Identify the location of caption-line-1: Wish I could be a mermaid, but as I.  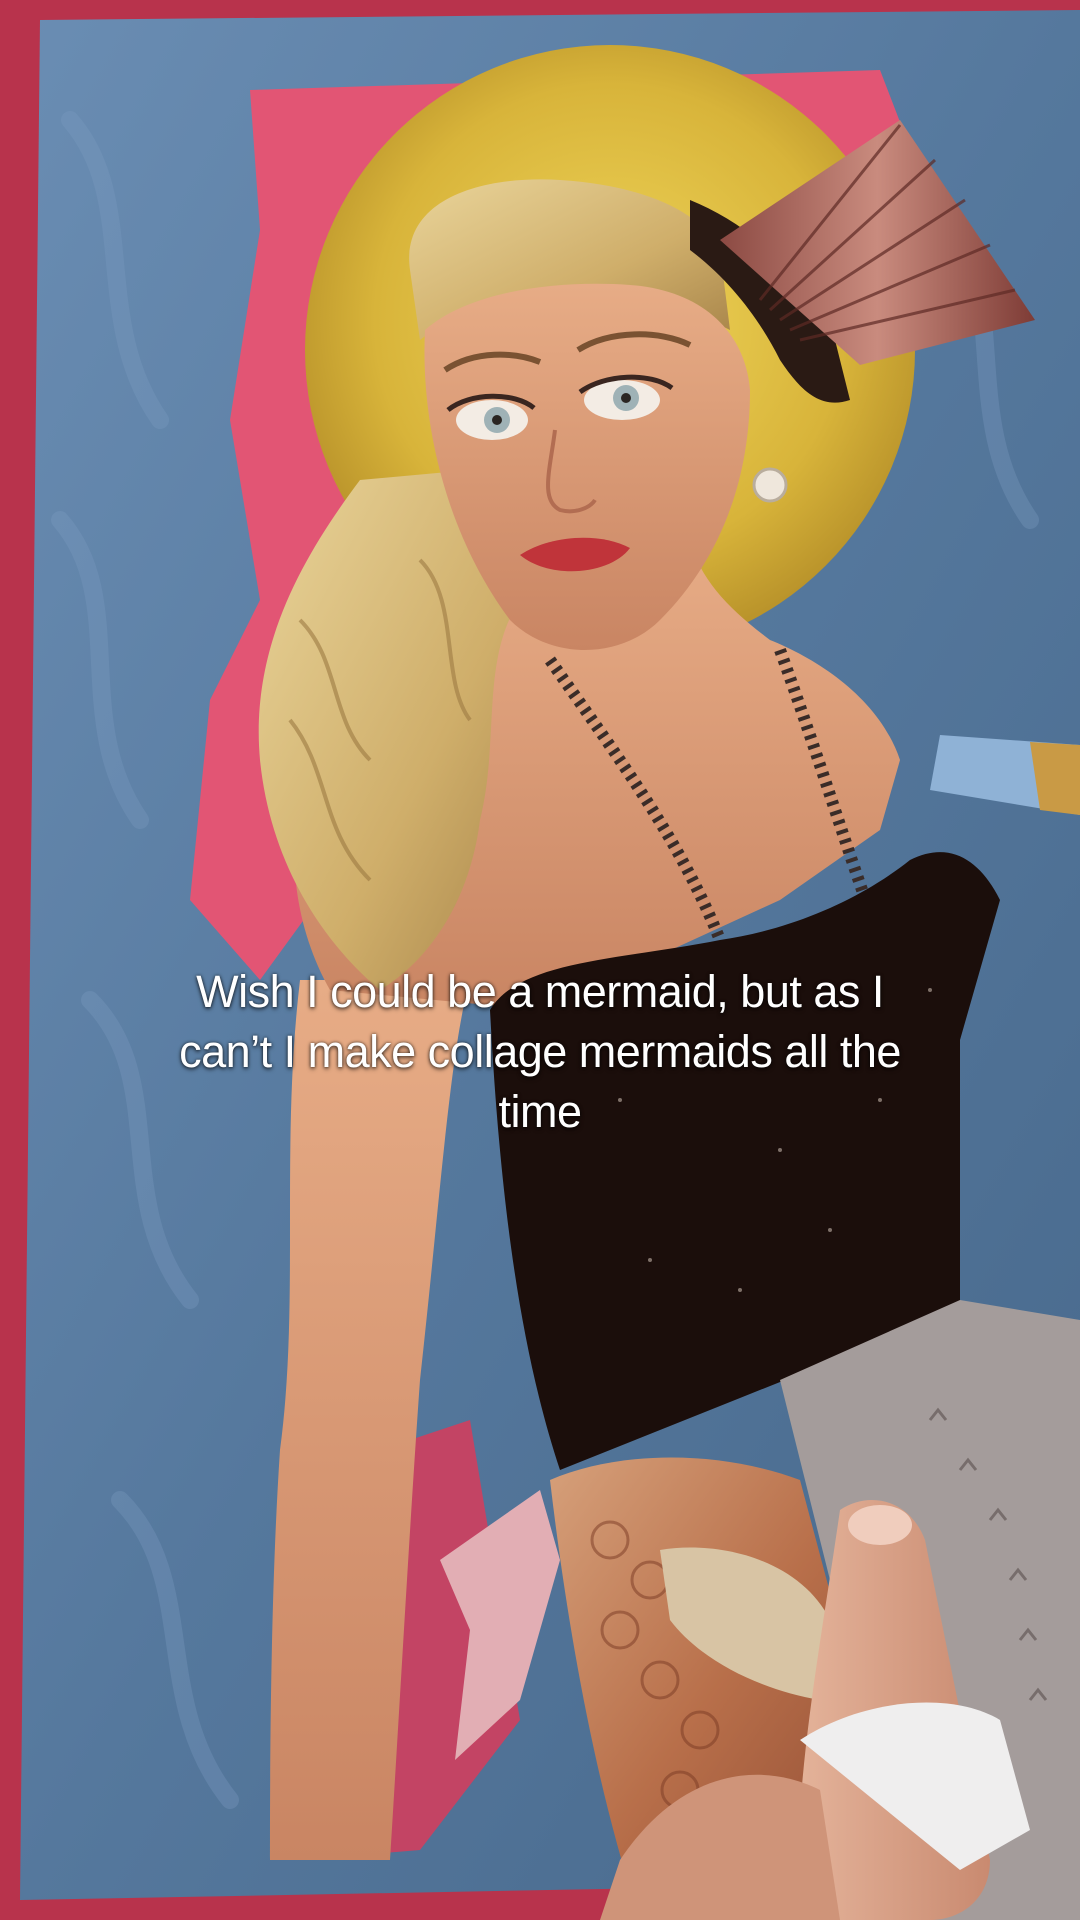
(540, 991).